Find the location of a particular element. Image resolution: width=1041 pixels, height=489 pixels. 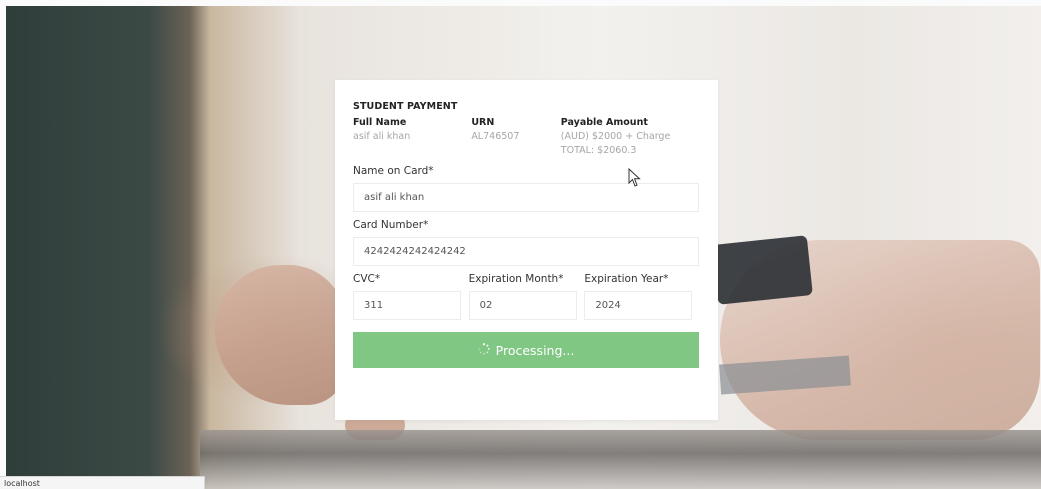

card-number-input is located at coordinates (526, 251).